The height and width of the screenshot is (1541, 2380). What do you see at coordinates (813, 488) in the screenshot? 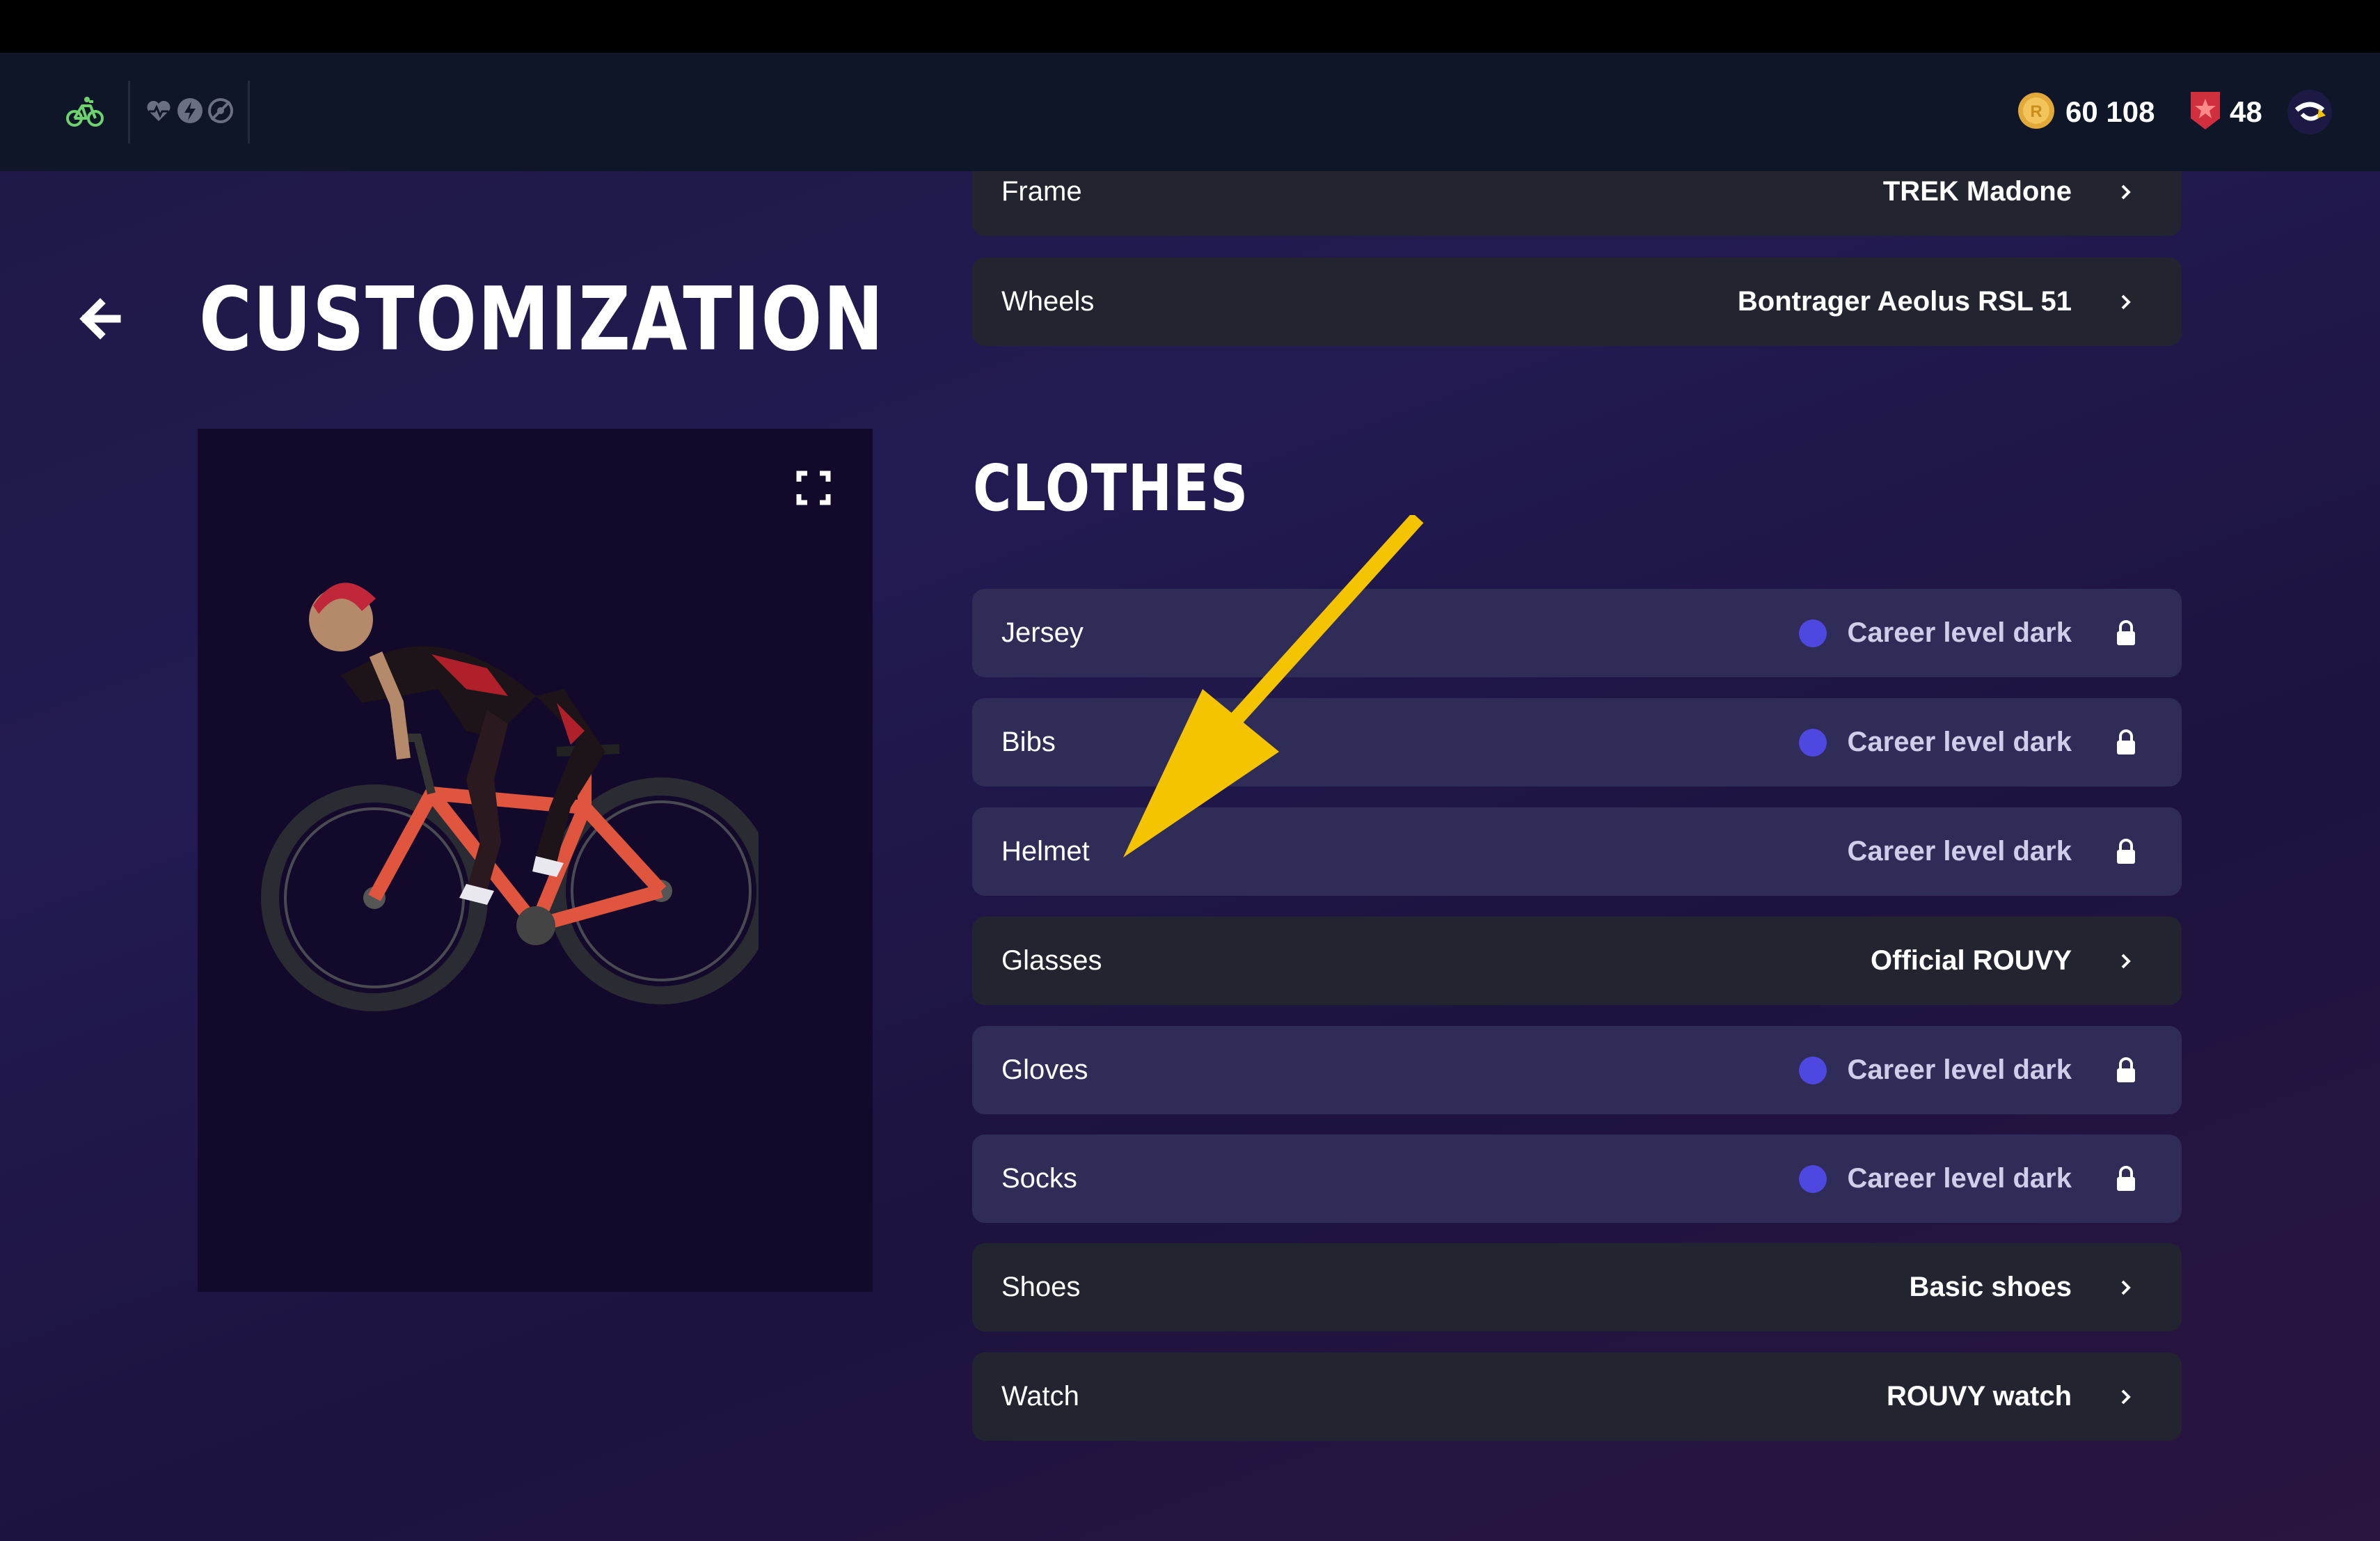
I see `fullscreen-icon` at bounding box center [813, 488].